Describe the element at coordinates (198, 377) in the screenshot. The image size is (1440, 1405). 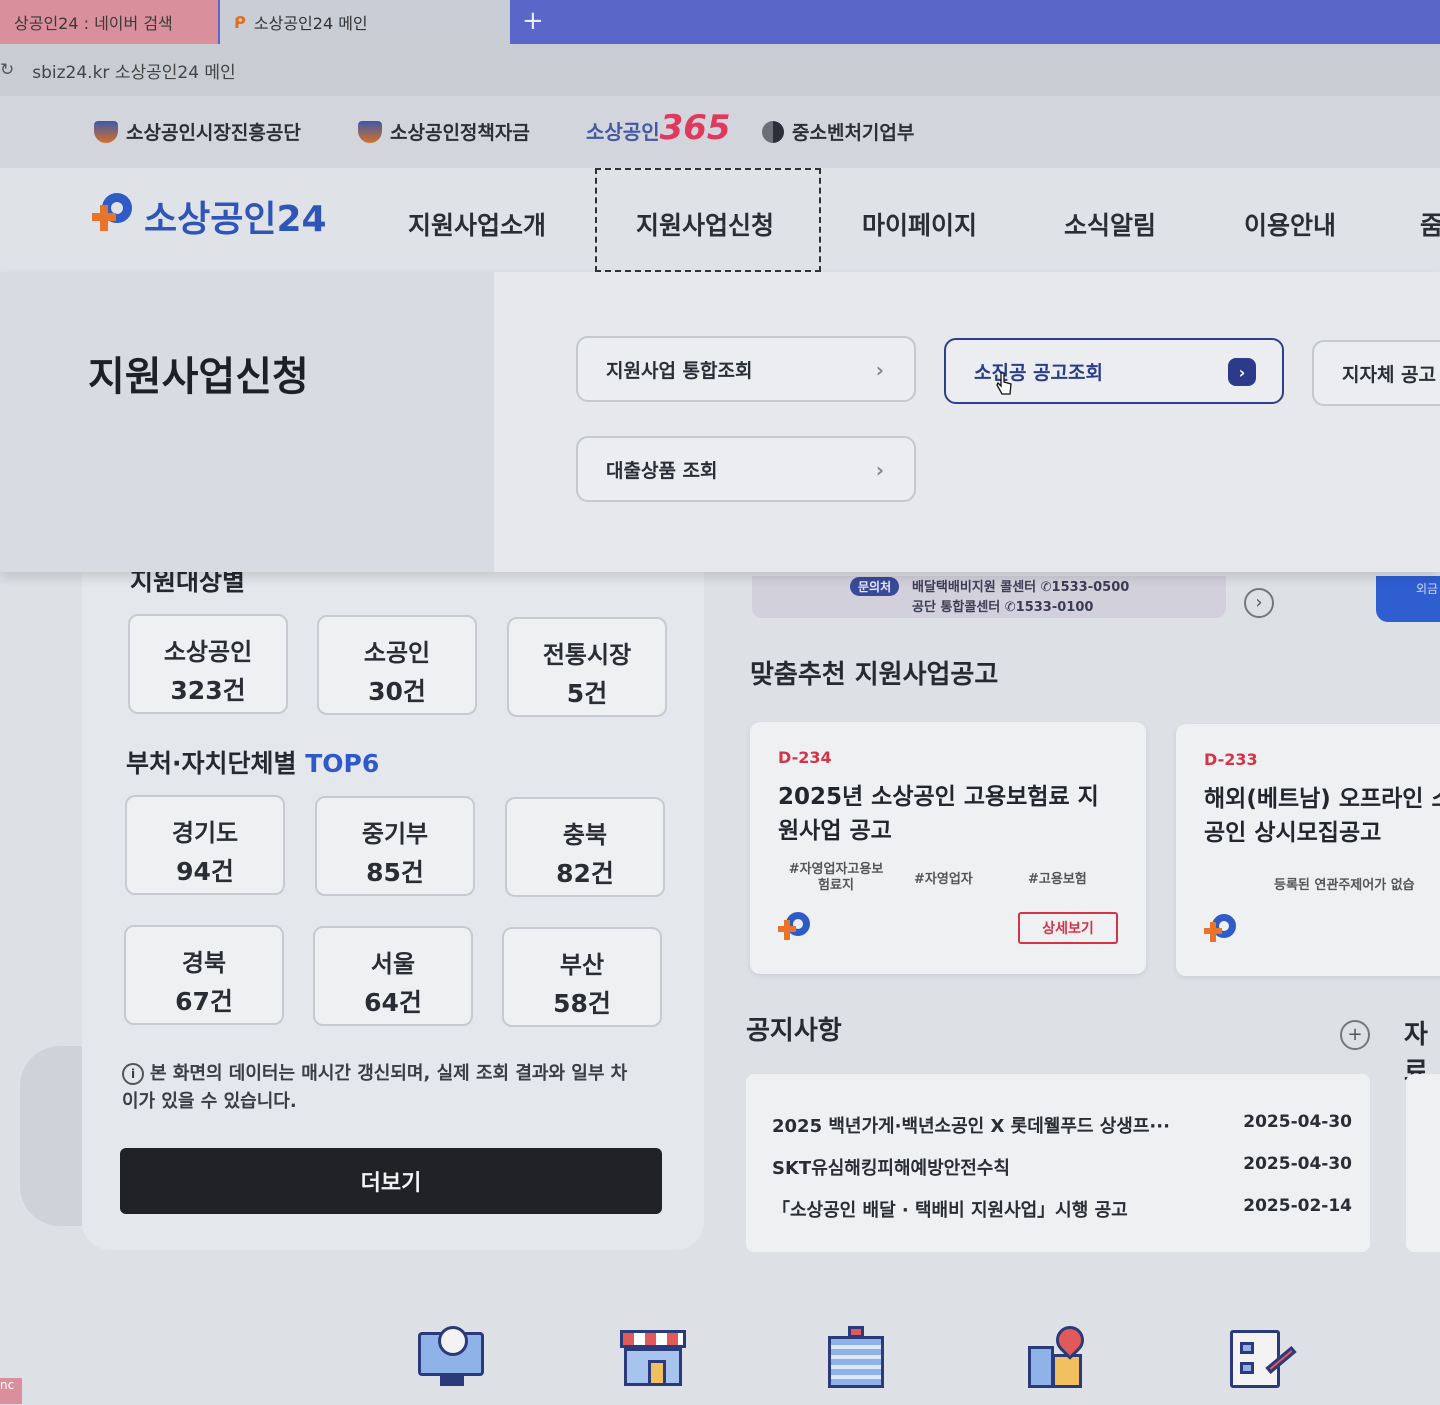
I see `mega-title: 지원사업신청` at that location.